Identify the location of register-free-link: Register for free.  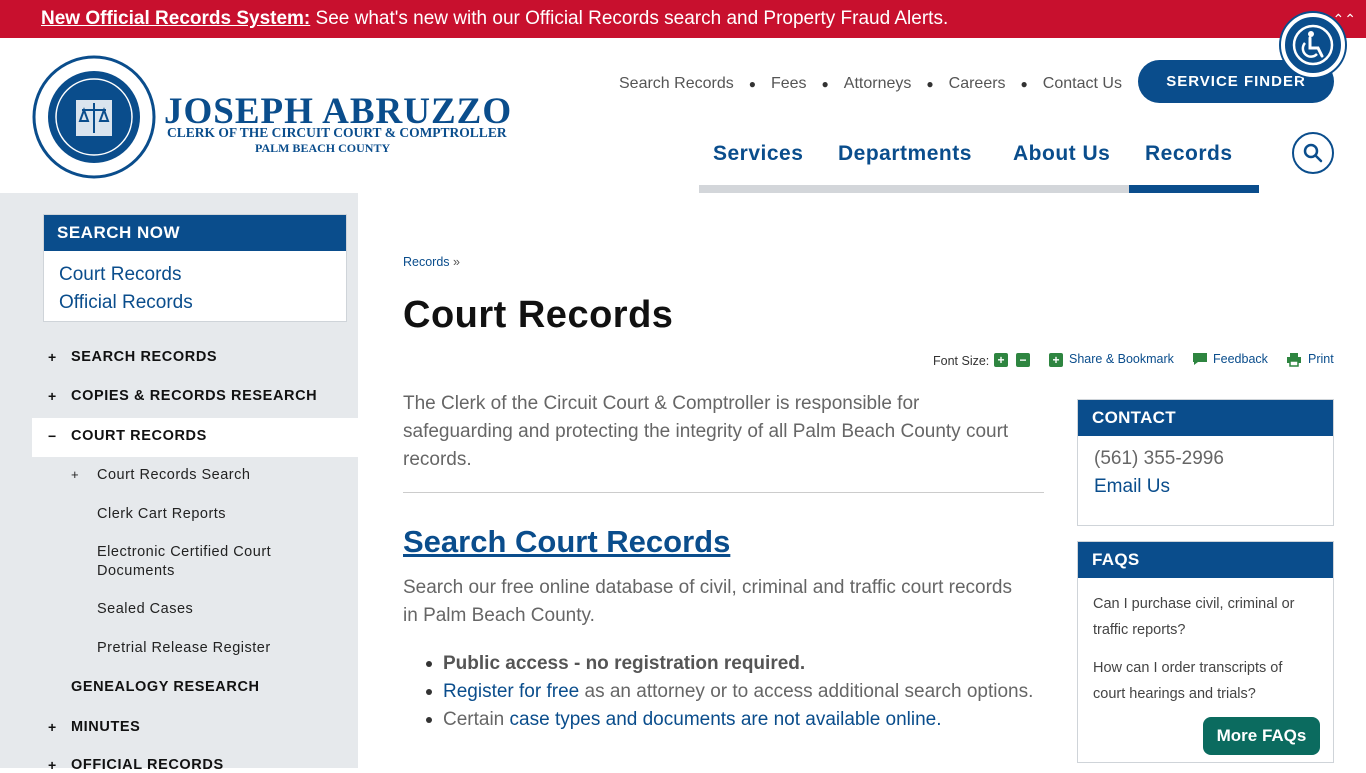
(511, 691).